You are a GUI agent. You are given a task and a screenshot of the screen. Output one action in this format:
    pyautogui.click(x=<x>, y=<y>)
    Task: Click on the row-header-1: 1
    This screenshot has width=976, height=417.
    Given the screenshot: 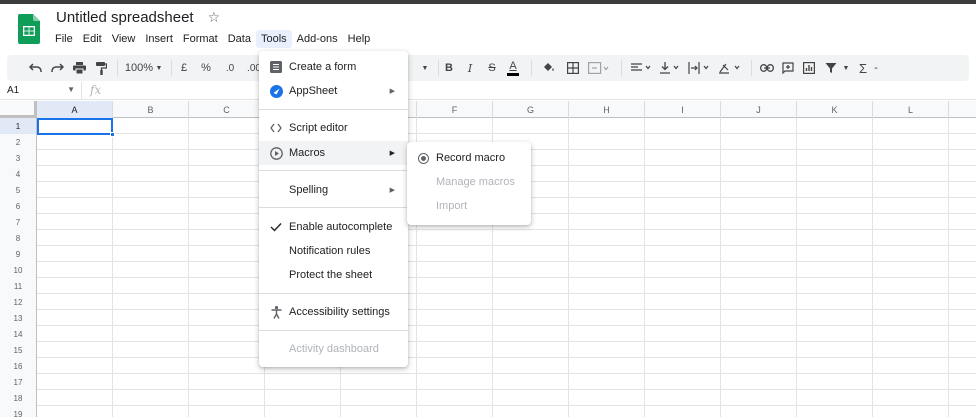 What is the action you would take?
    pyautogui.click(x=18, y=126)
    